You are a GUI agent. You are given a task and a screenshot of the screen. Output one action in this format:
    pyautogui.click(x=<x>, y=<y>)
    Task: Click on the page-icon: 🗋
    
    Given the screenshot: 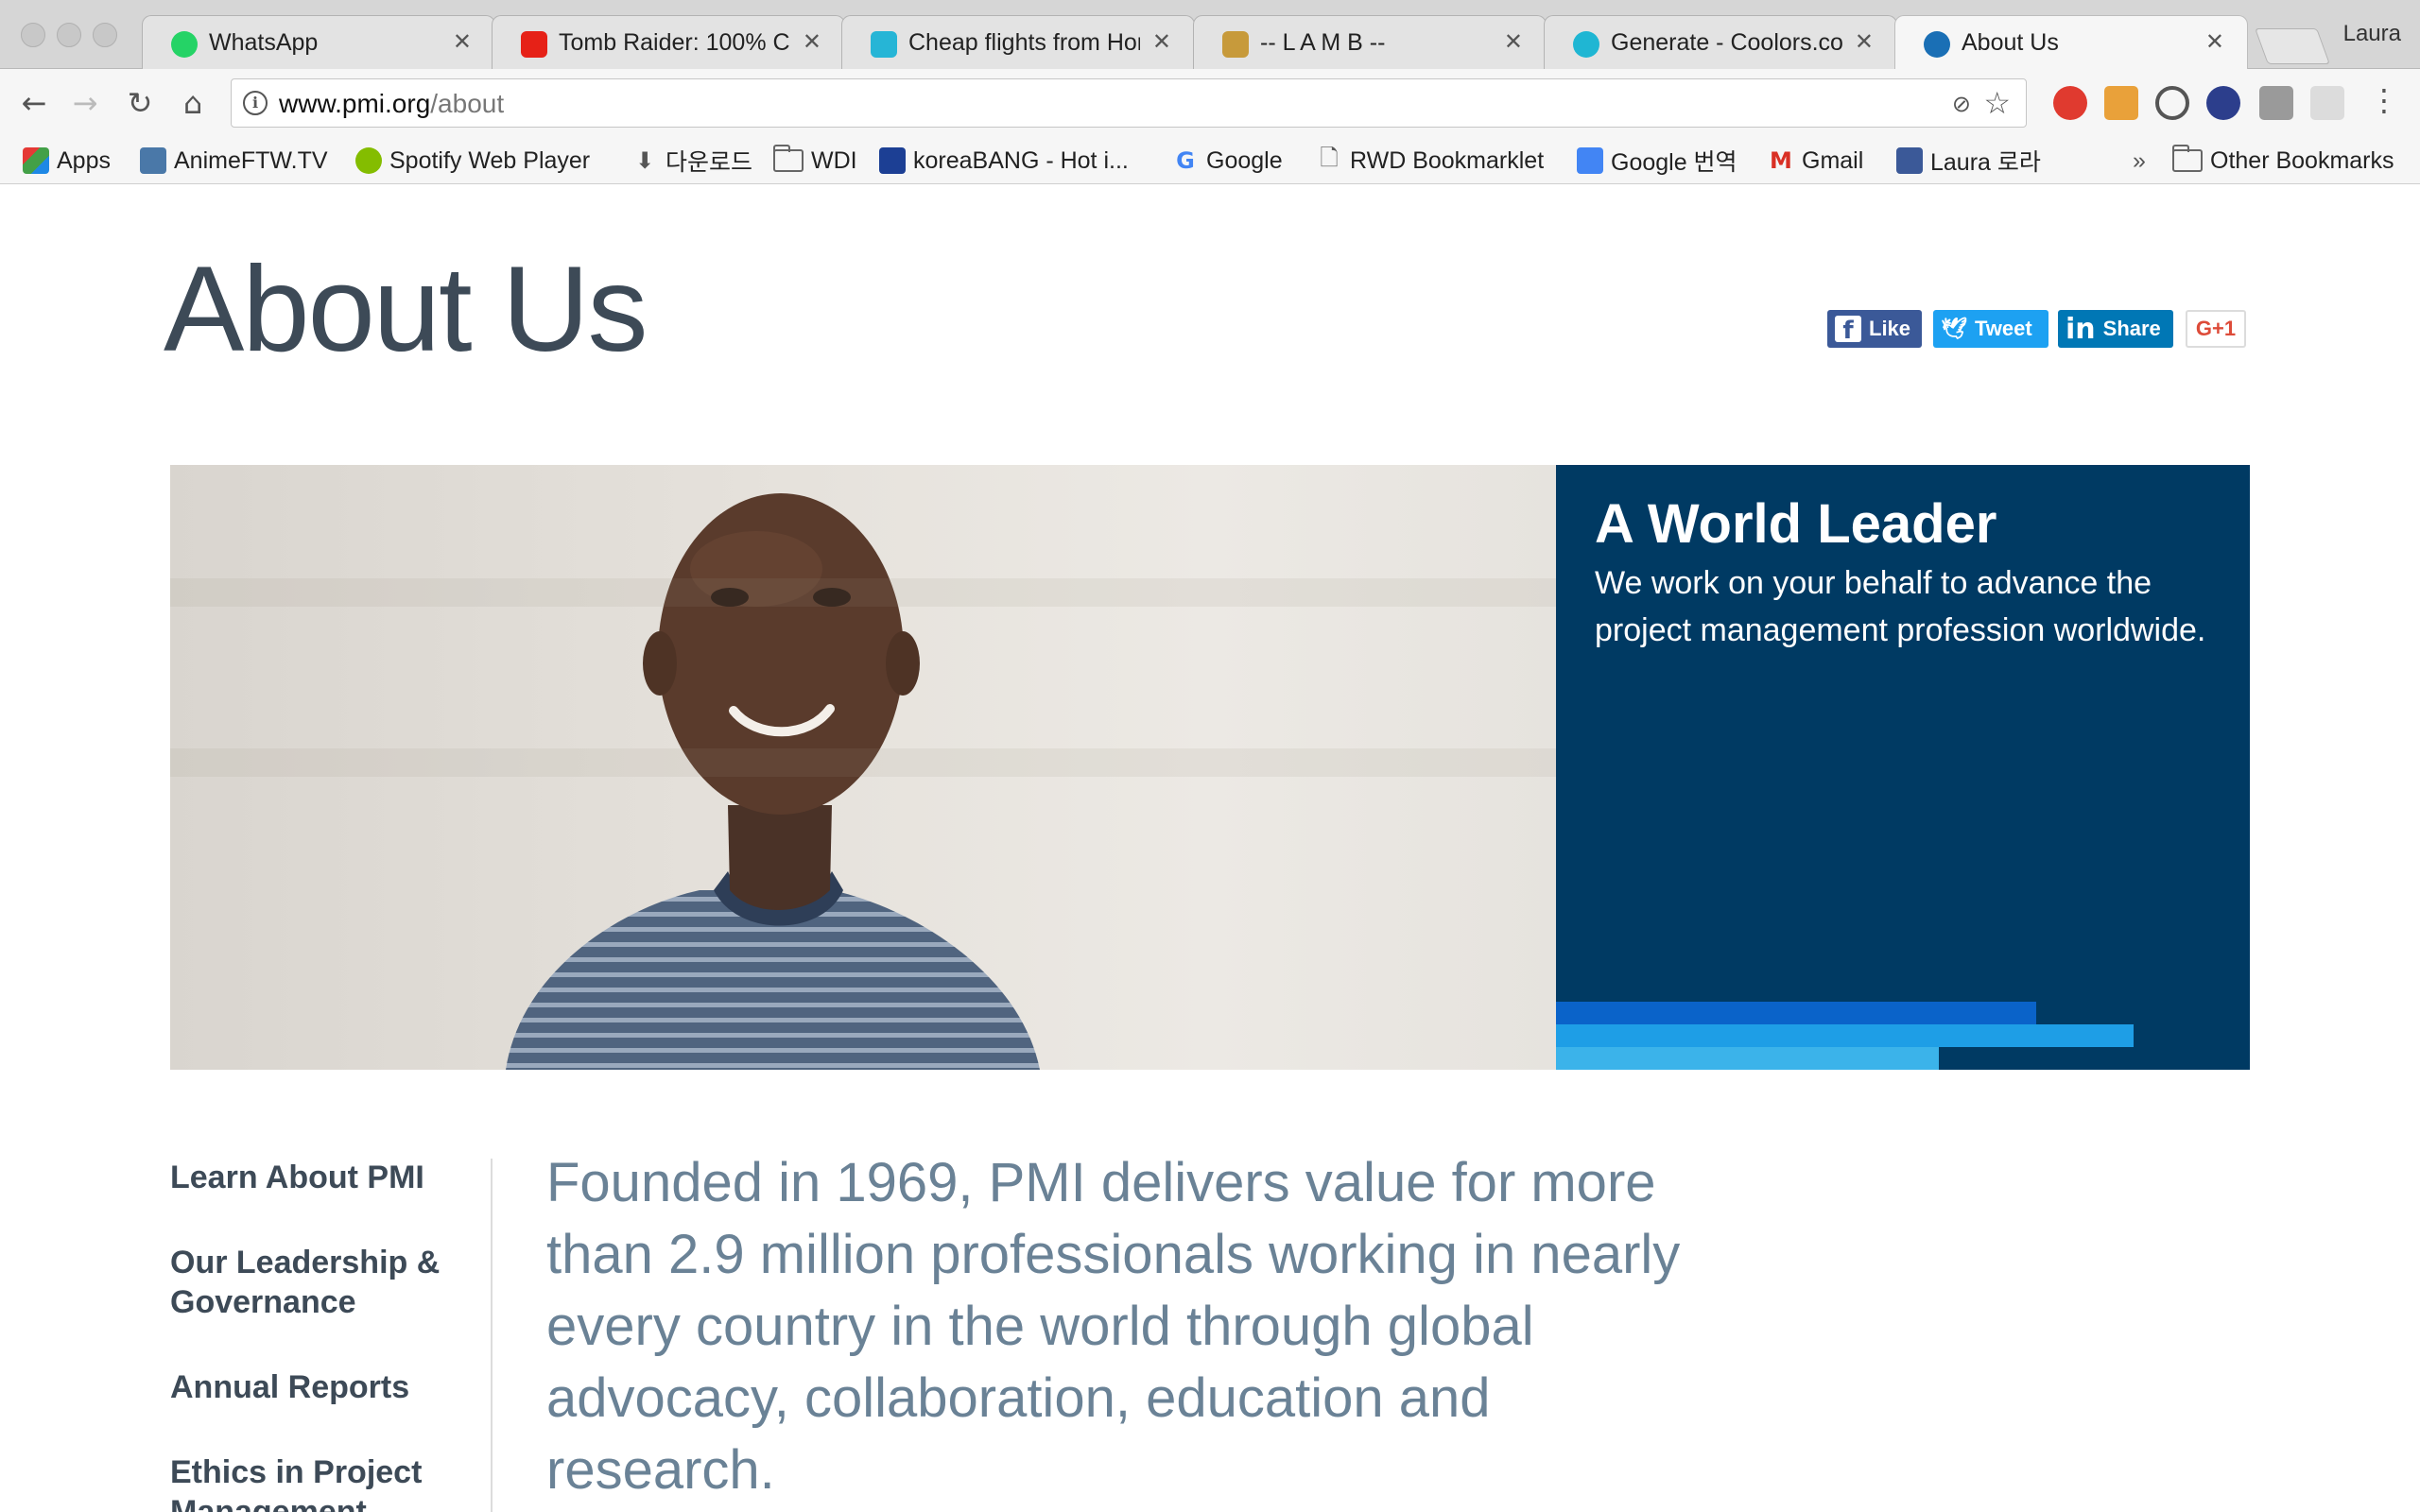 What is the action you would take?
    pyautogui.click(x=1329, y=157)
    